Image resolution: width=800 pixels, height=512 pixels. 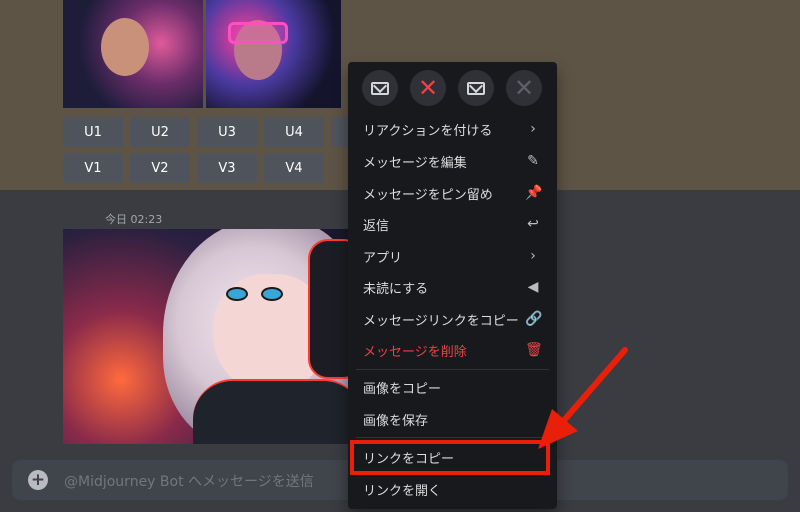 What do you see at coordinates (93, 132) in the screenshot?
I see `u1-button: U1` at bounding box center [93, 132].